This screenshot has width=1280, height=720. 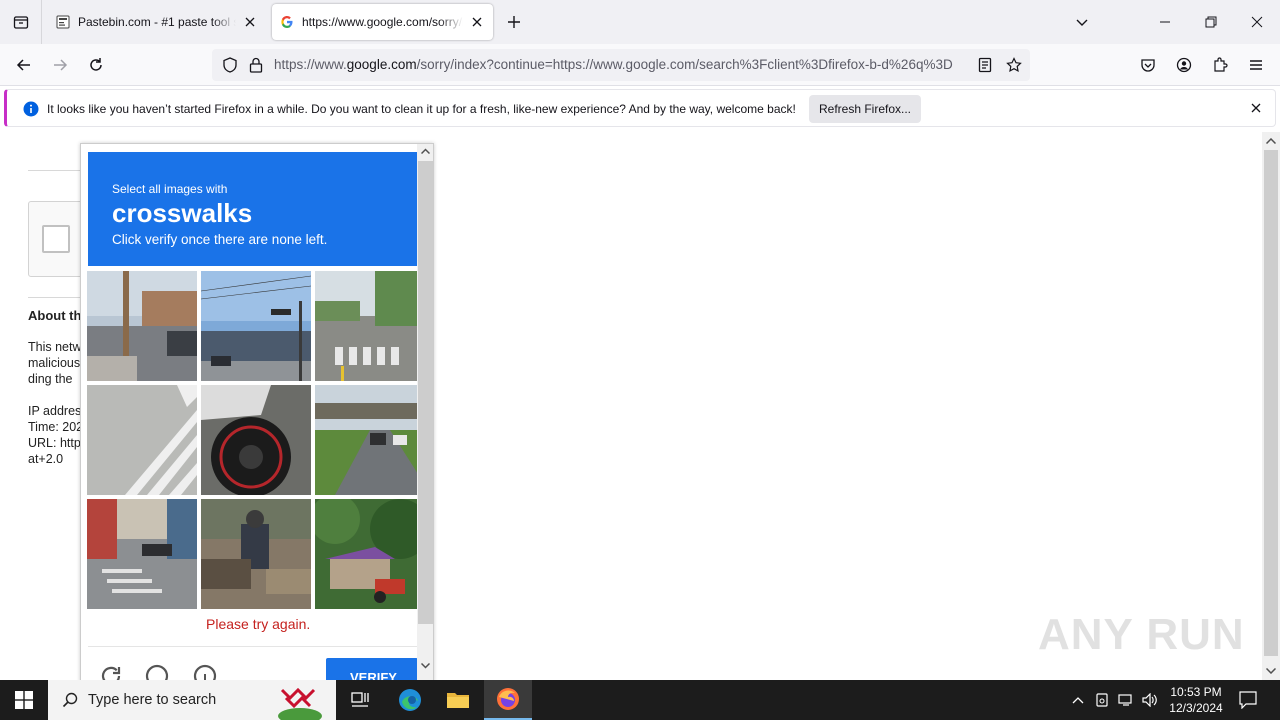 I want to click on show-hidden-icons-button, so click(x=1078, y=700).